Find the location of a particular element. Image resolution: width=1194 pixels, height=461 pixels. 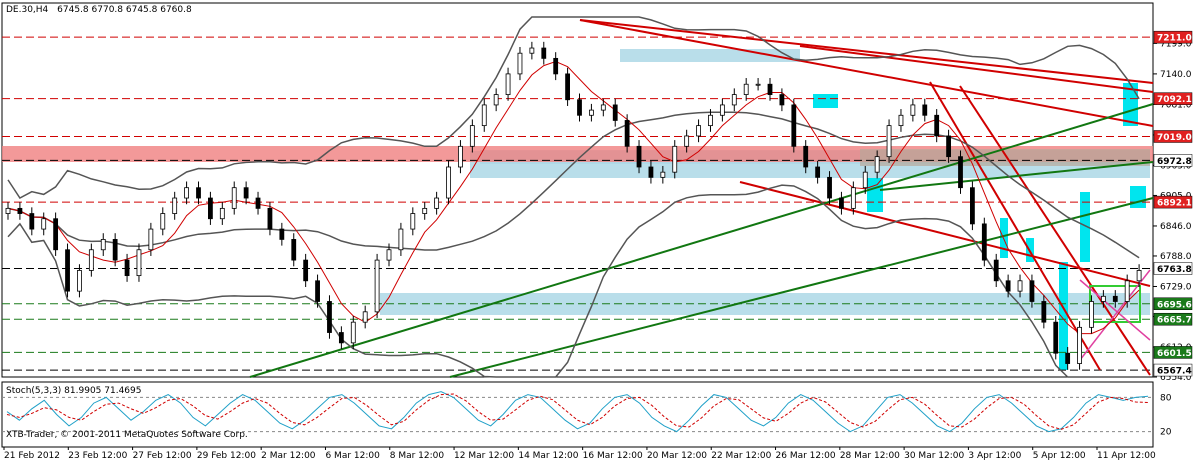

level-label: 7092.1 is located at coordinates (1174, 100).